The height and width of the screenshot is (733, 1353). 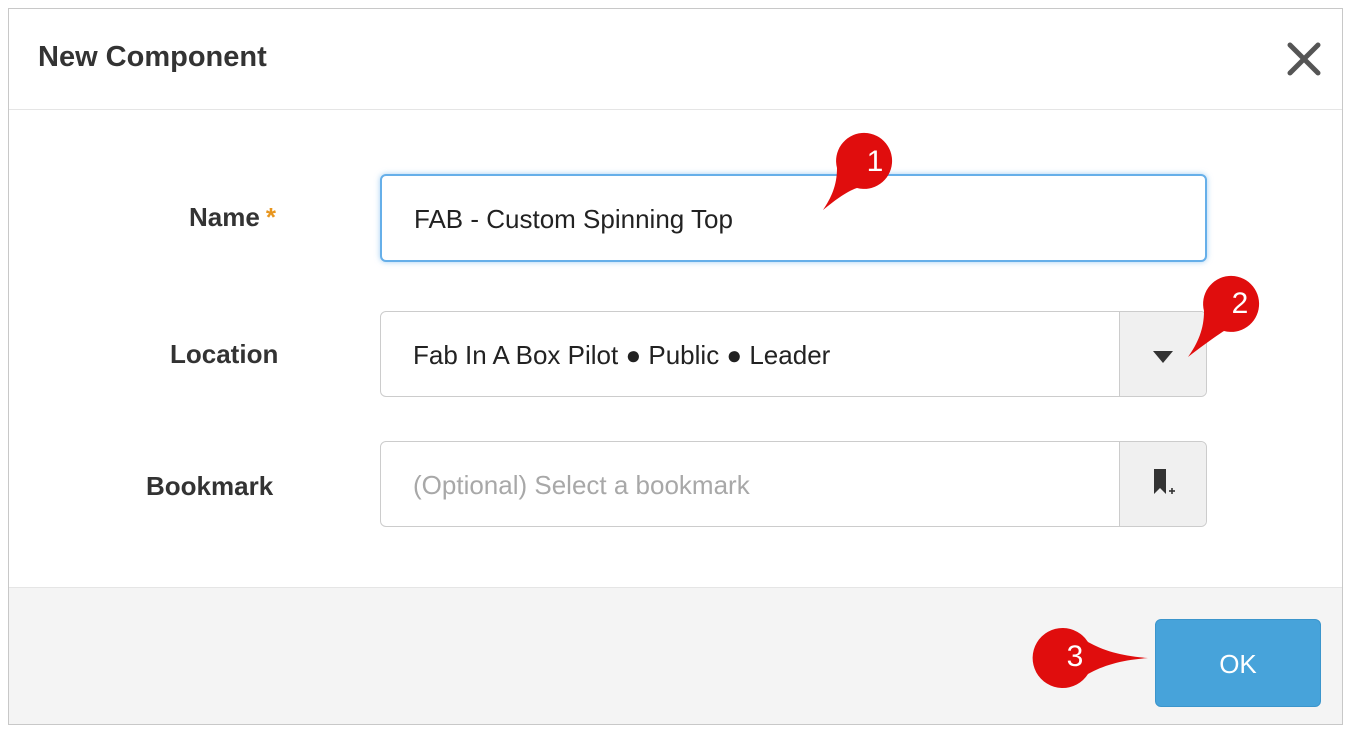 What do you see at coordinates (581, 485) in the screenshot?
I see `bookmark-placeholder: (Optional) Select a bookmark` at bounding box center [581, 485].